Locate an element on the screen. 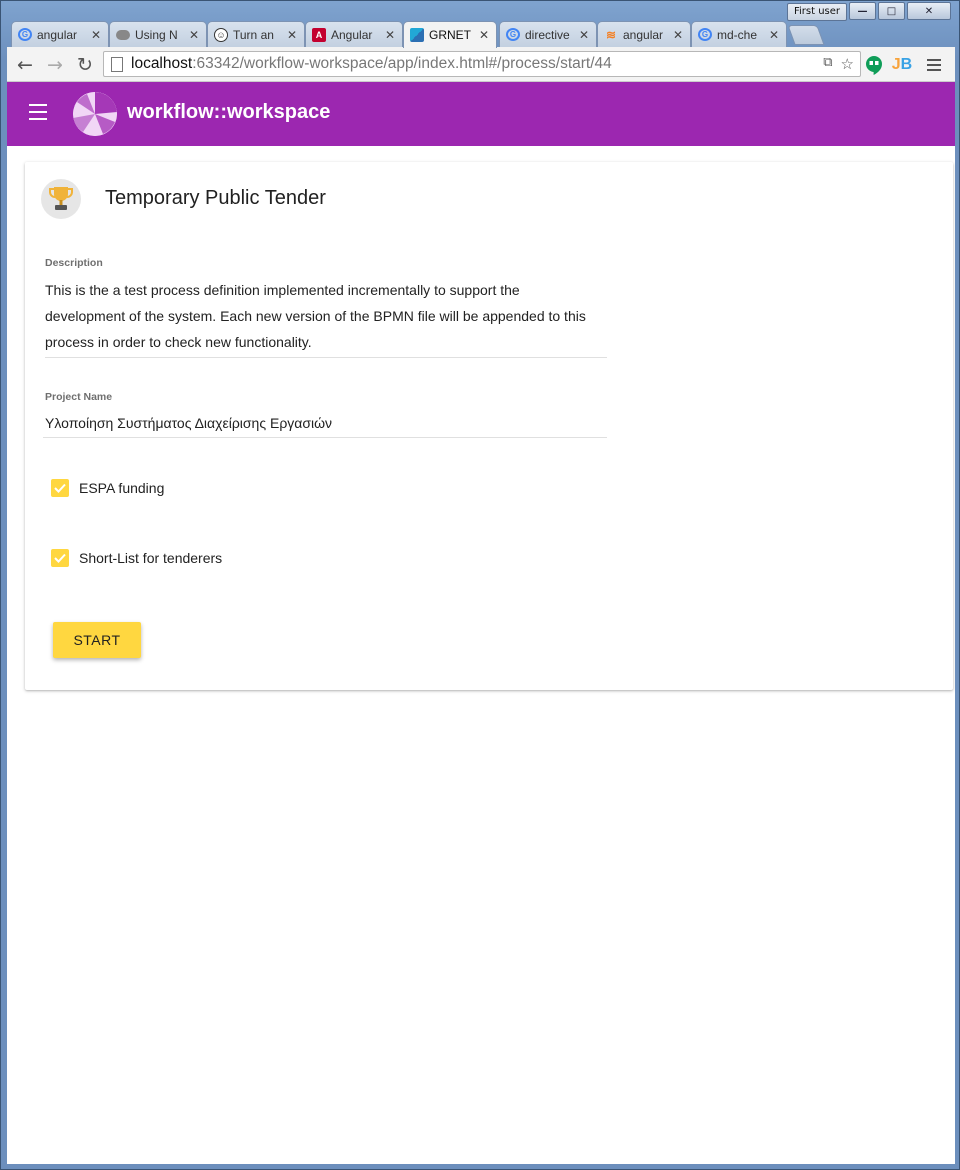  angular-icon: A is located at coordinates (319, 34).